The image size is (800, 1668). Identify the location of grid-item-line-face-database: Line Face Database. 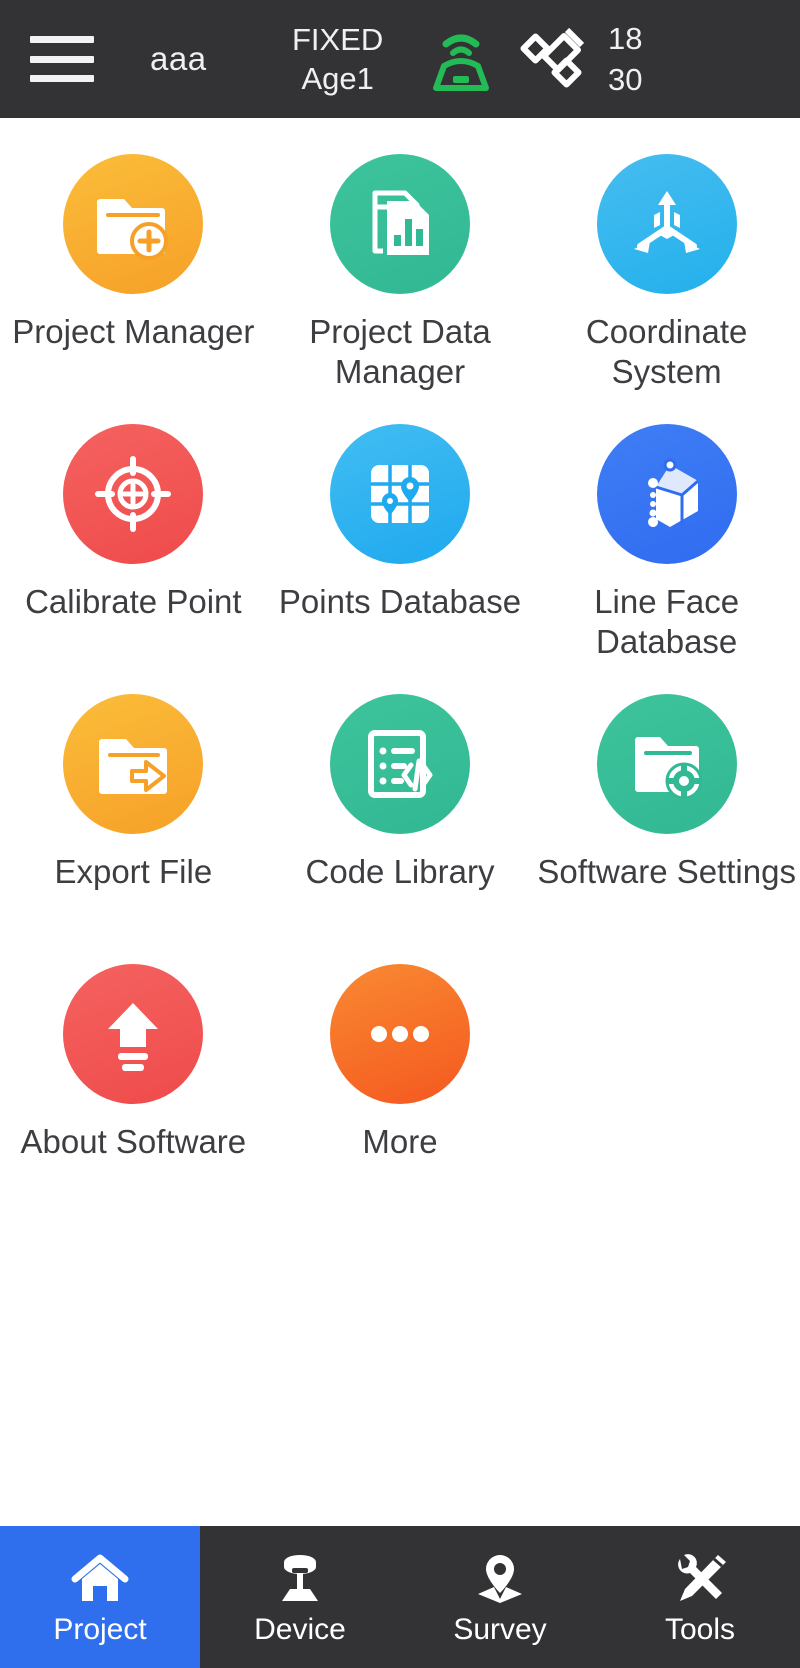
(666, 541).